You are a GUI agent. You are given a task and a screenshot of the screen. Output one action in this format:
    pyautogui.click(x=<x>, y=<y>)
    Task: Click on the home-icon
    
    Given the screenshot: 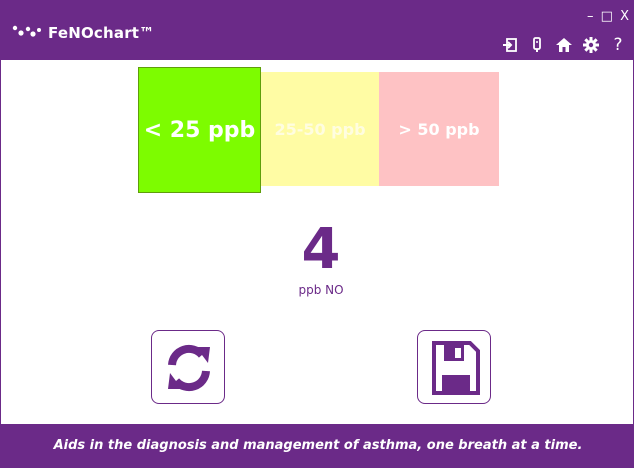 What is the action you would take?
    pyautogui.click(x=564, y=45)
    